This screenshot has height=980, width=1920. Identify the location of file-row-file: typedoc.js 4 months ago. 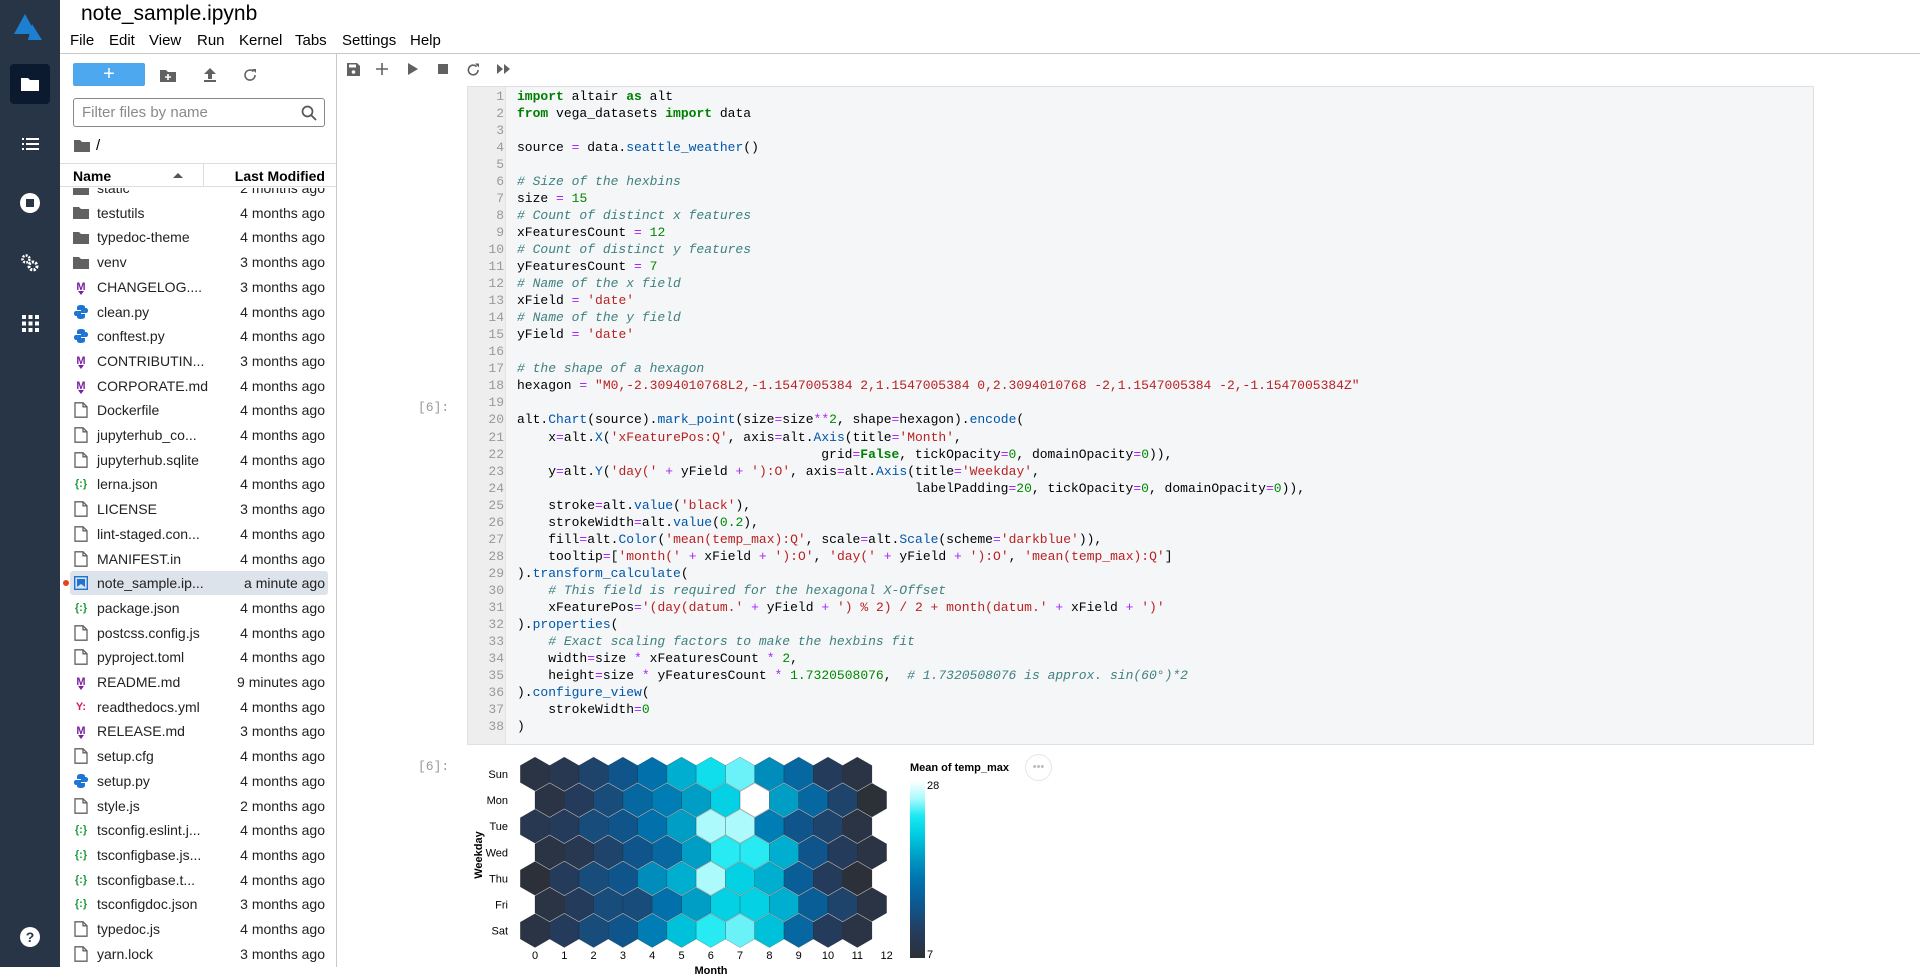
(199, 929).